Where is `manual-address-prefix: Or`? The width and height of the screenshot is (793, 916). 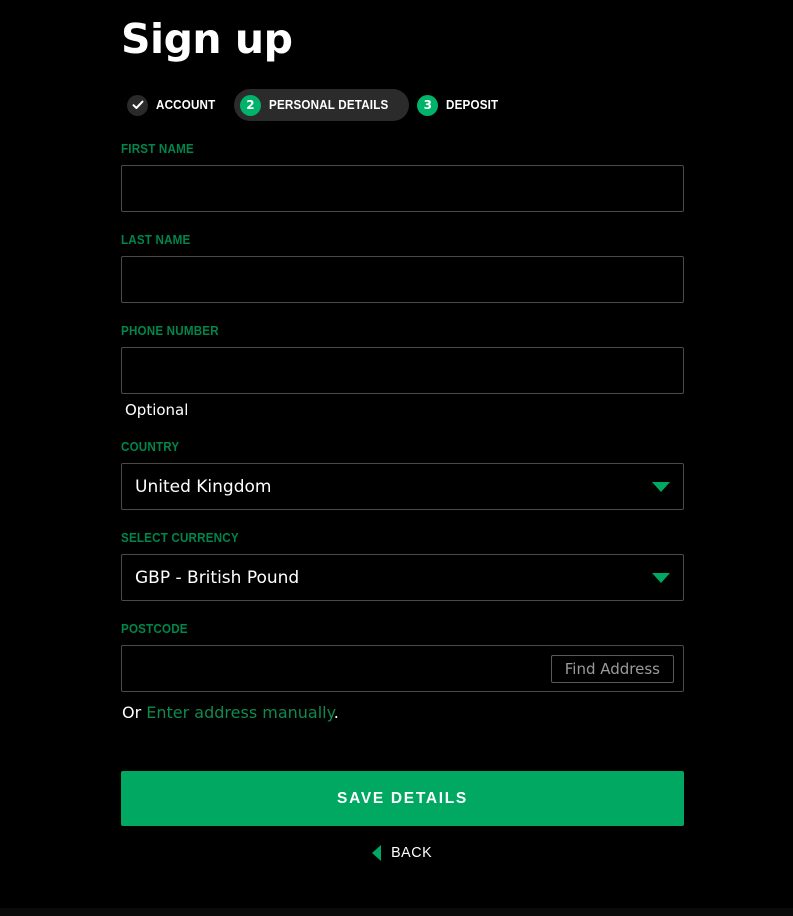
manual-address-prefix: Or is located at coordinates (134, 712).